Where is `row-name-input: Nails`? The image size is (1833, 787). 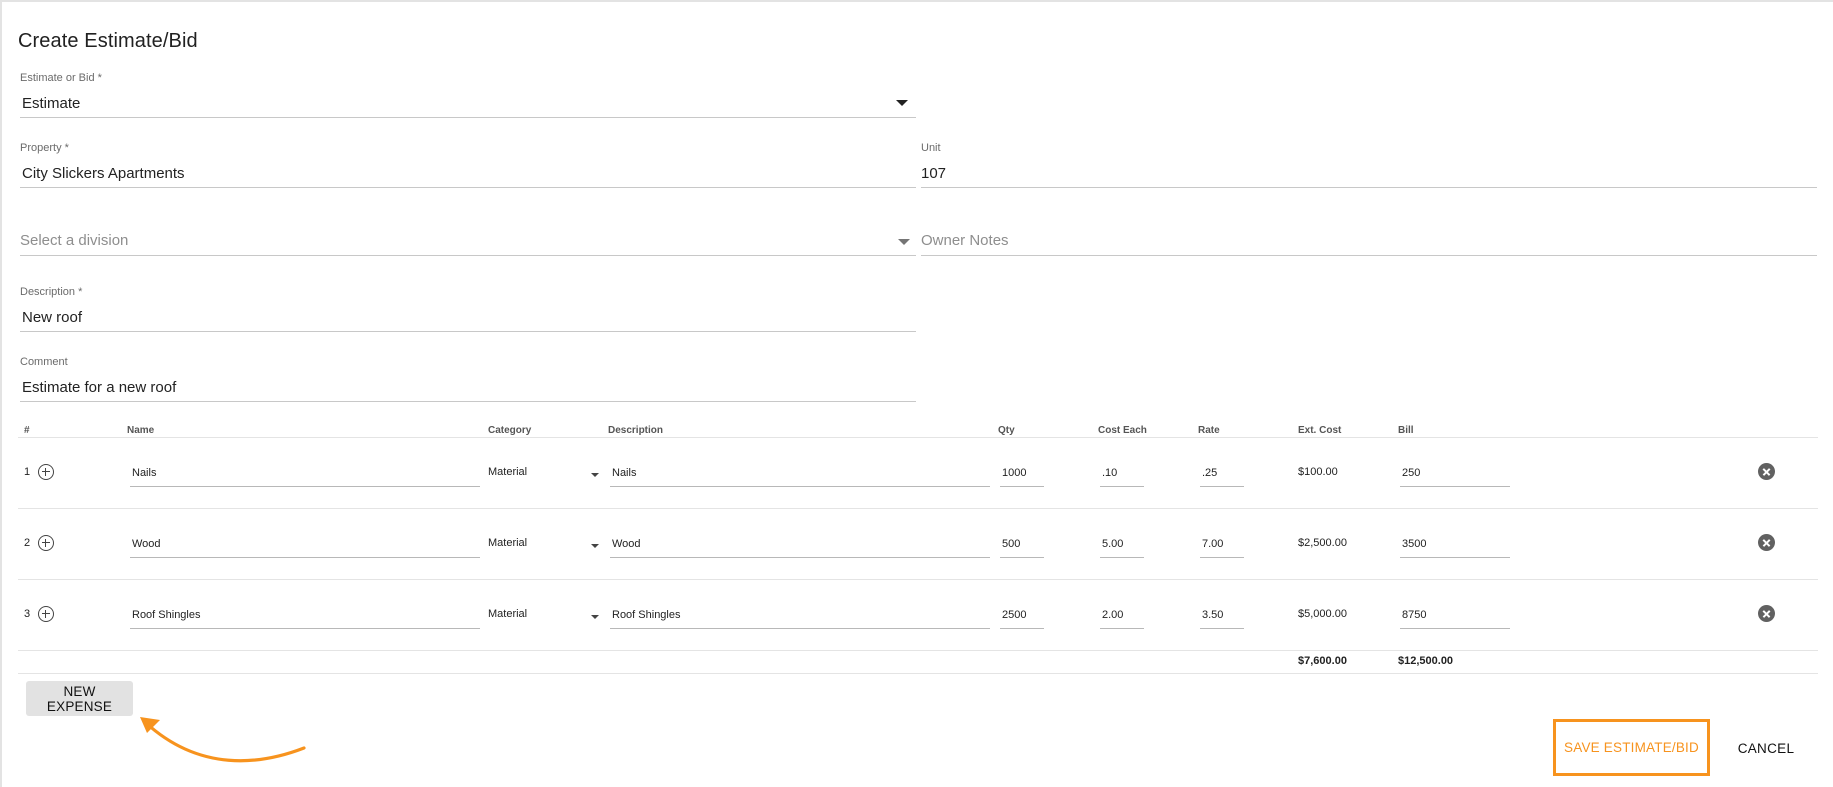
row-name-input: Nails is located at coordinates (305, 474).